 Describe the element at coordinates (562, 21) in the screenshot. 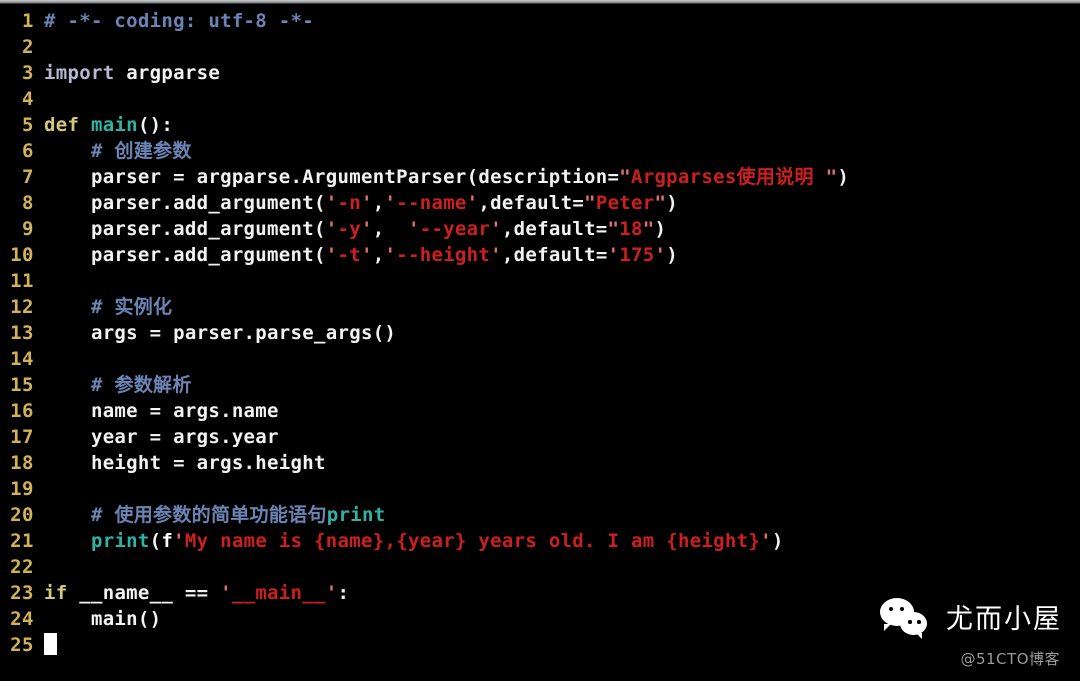

I see `line-content: # -*- coding: utf-8 -*-` at that location.